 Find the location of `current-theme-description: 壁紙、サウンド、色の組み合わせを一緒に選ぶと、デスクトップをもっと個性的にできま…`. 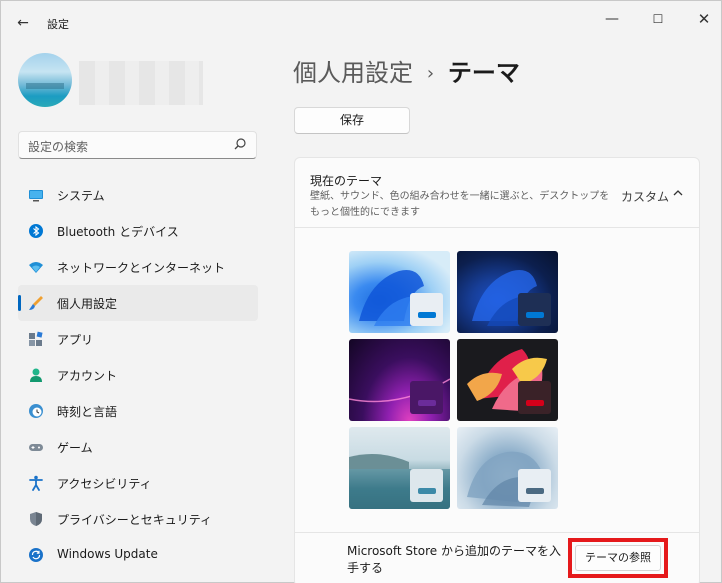

current-theme-description: 壁紙、サウンド、色の組み合わせを一緒に選ぶと、デスクトップをもっと個性的にできま… is located at coordinates (460, 204).